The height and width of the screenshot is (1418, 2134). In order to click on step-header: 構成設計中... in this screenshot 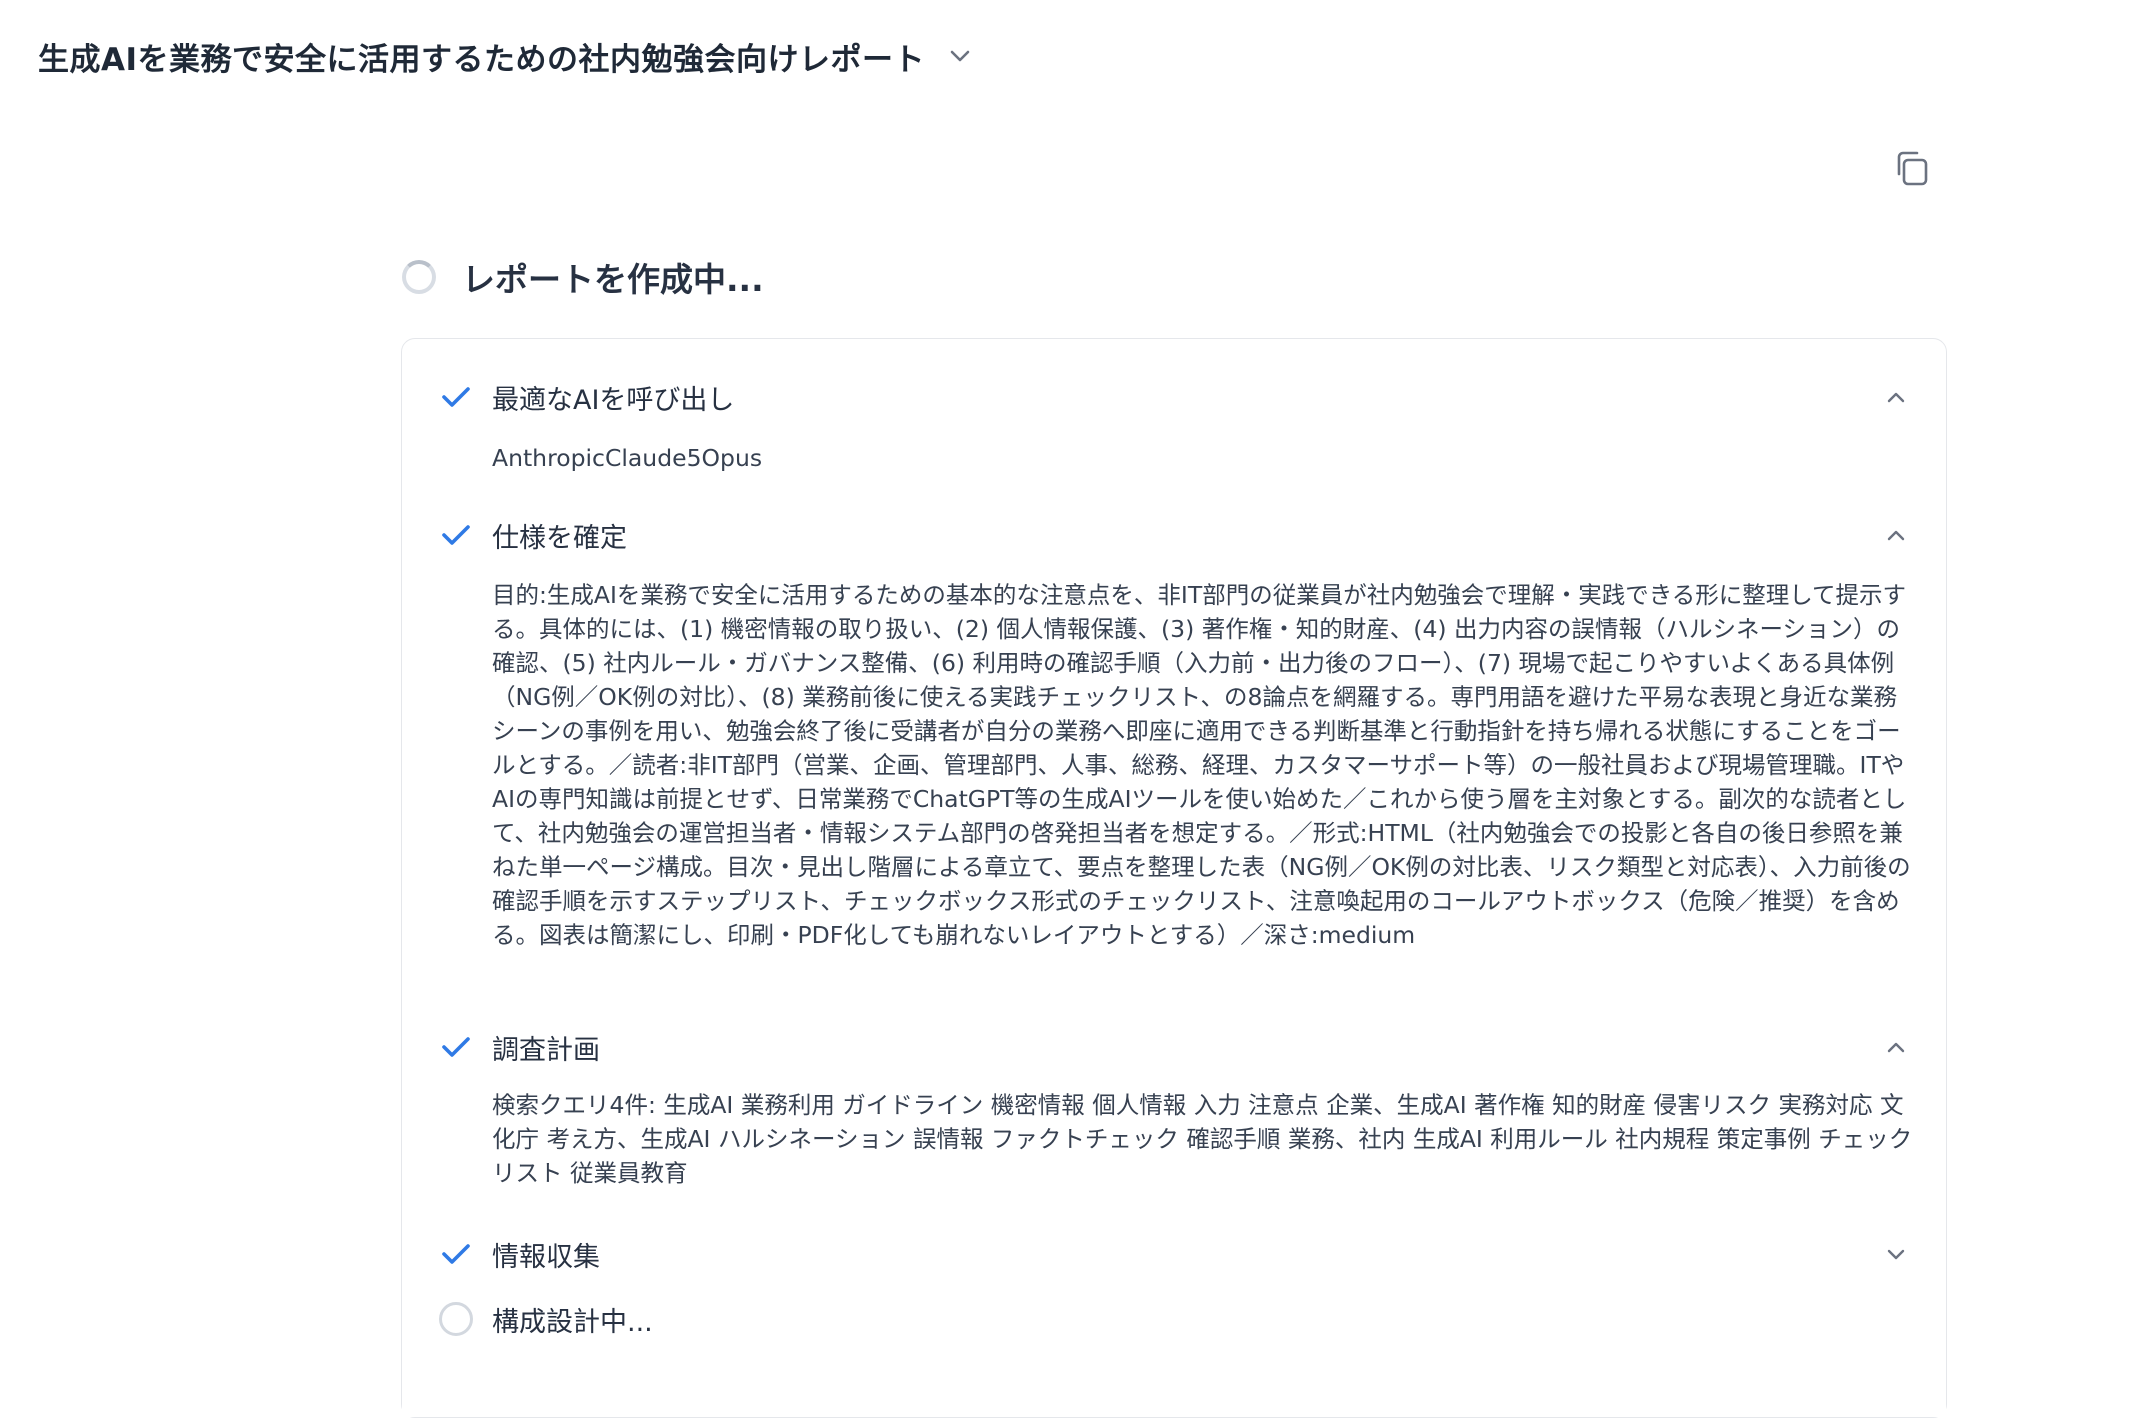, I will do `click(1174, 1319)`.